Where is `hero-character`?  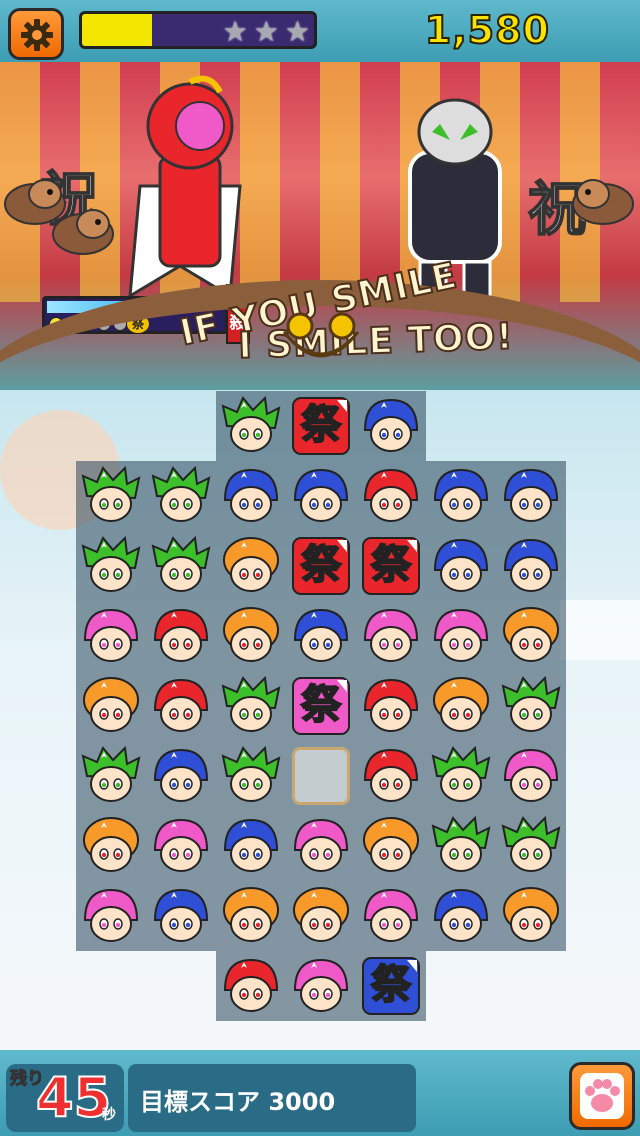 hero-character is located at coordinates (185, 187).